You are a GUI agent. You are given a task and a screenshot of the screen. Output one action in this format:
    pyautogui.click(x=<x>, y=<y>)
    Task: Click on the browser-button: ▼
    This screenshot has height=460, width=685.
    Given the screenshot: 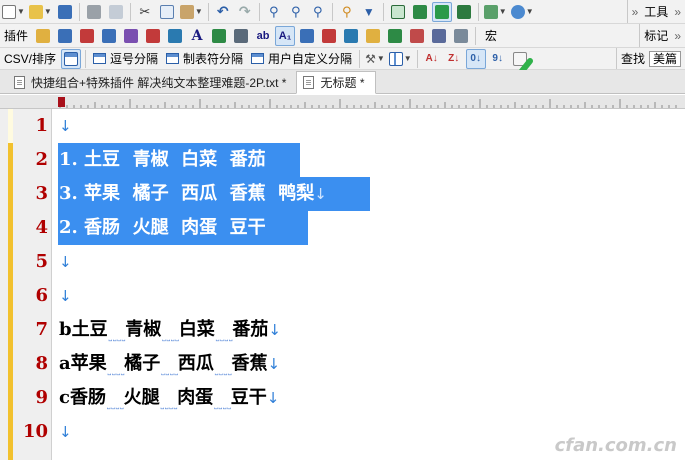 What is the action you would take?
    pyautogui.click(x=522, y=12)
    